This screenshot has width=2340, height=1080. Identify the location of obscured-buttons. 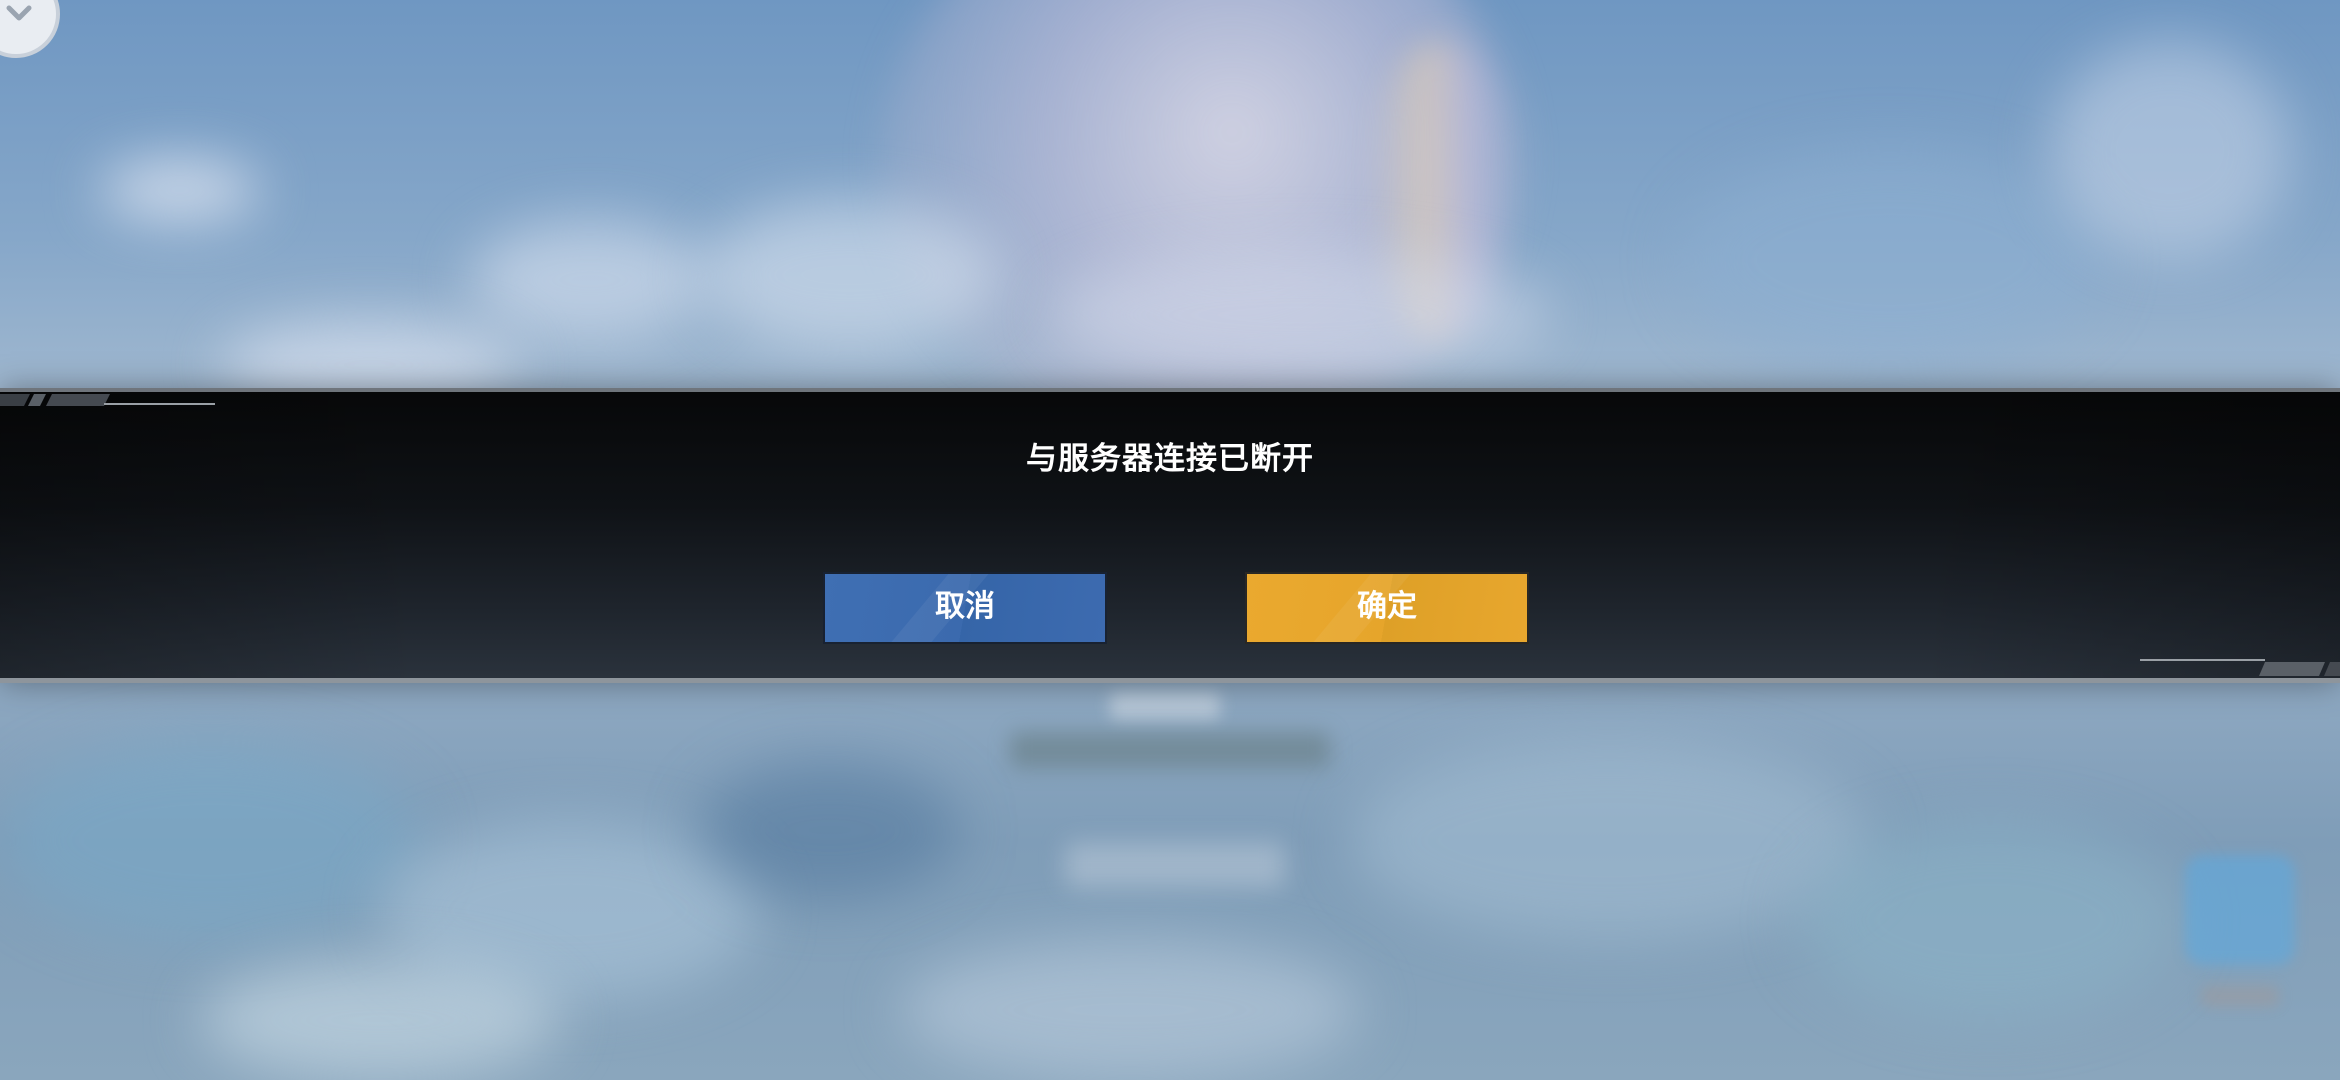
(1175, 865).